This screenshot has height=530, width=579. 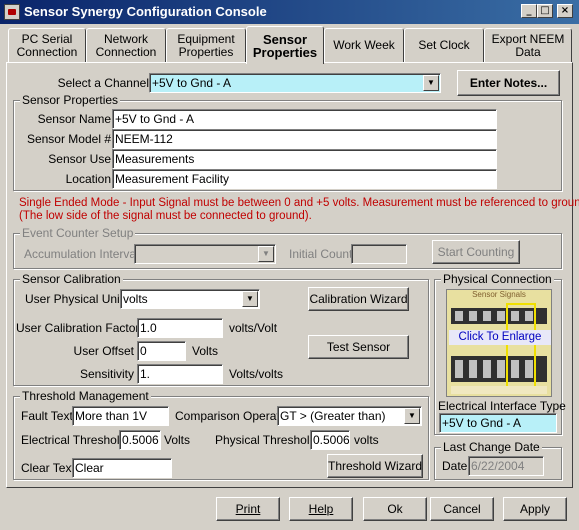 I want to click on tab-work-week: Work Week, so click(x=364, y=45).